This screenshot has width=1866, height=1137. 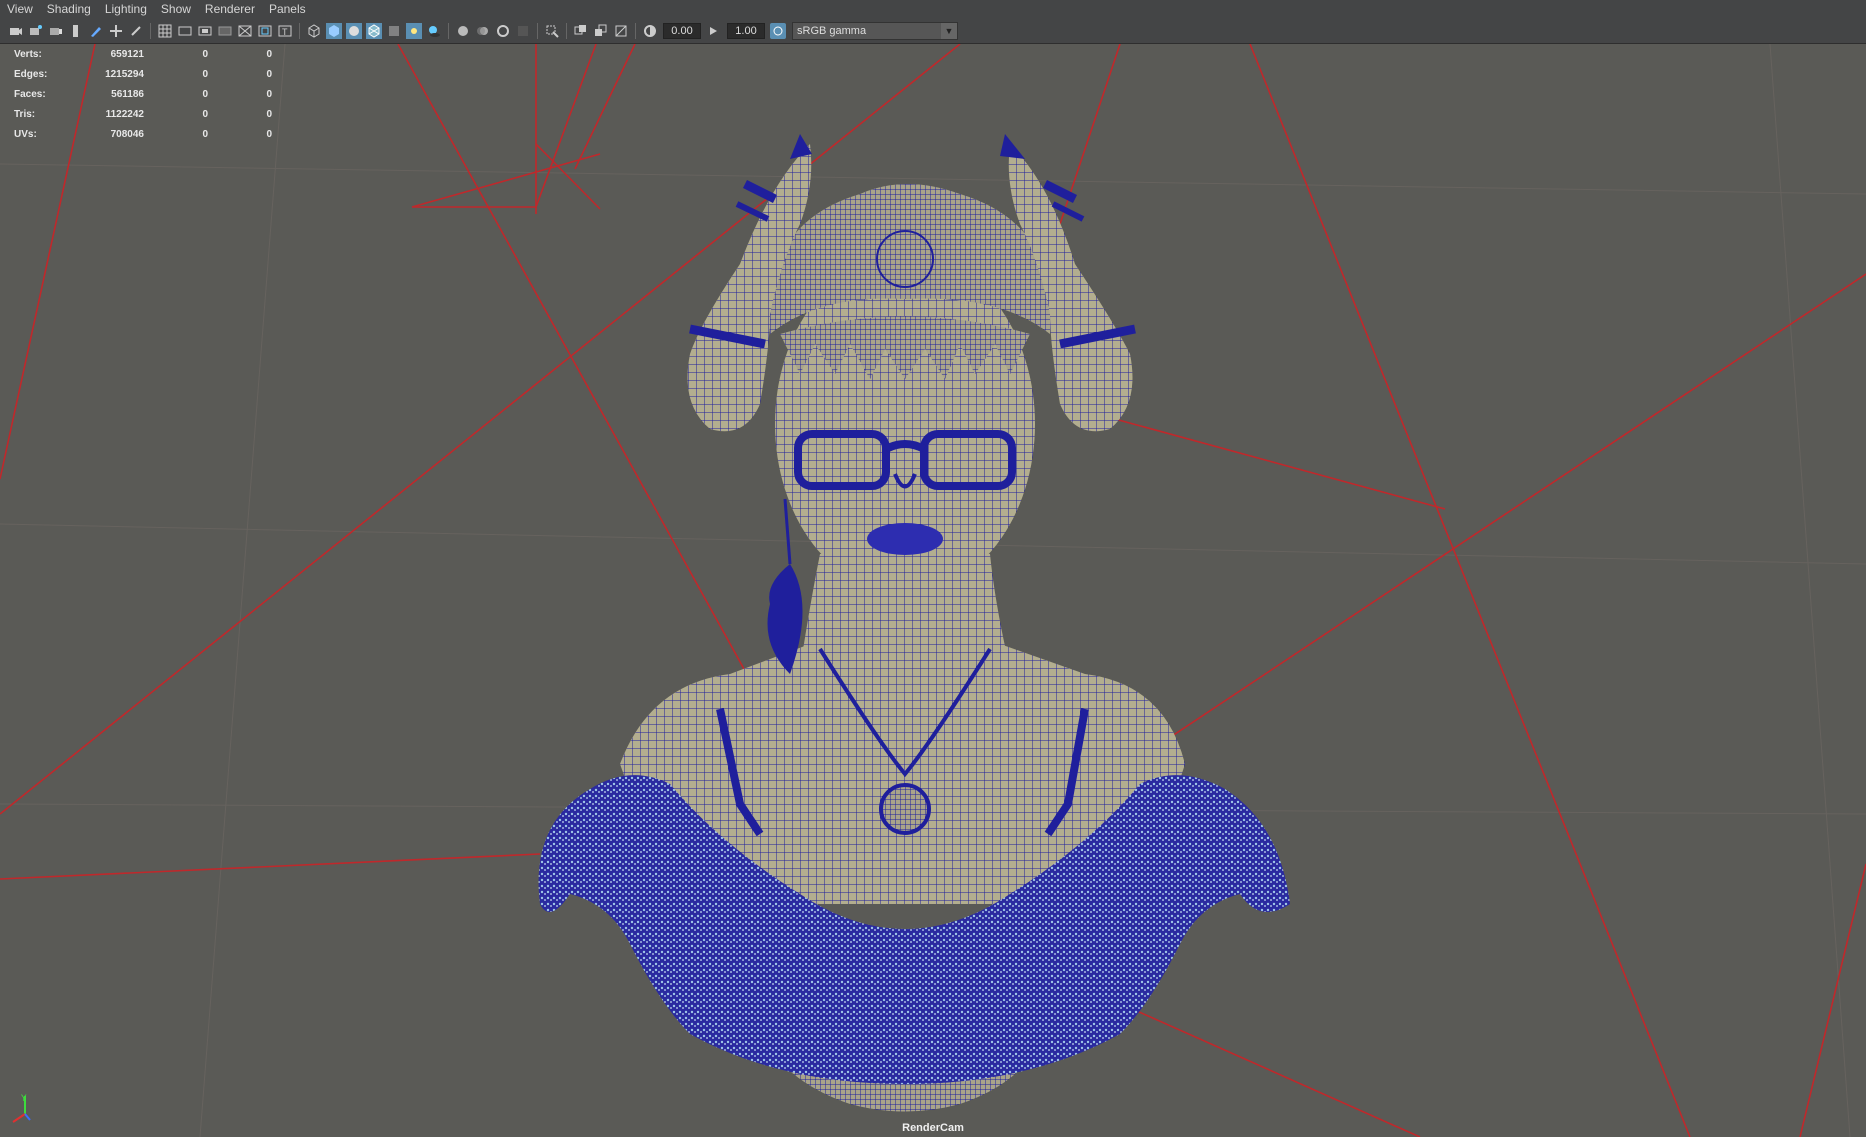 I want to click on motion-blur-icon, so click(x=483, y=31).